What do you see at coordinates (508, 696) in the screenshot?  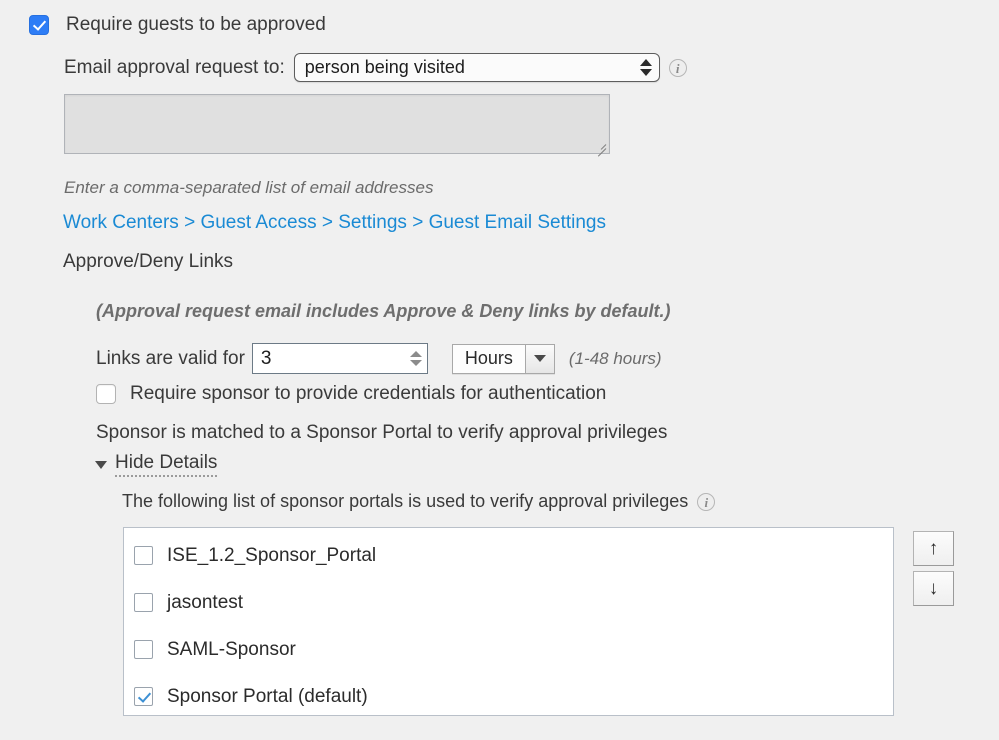 I see `list-item: Sponsor Portal (default)` at bounding box center [508, 696].